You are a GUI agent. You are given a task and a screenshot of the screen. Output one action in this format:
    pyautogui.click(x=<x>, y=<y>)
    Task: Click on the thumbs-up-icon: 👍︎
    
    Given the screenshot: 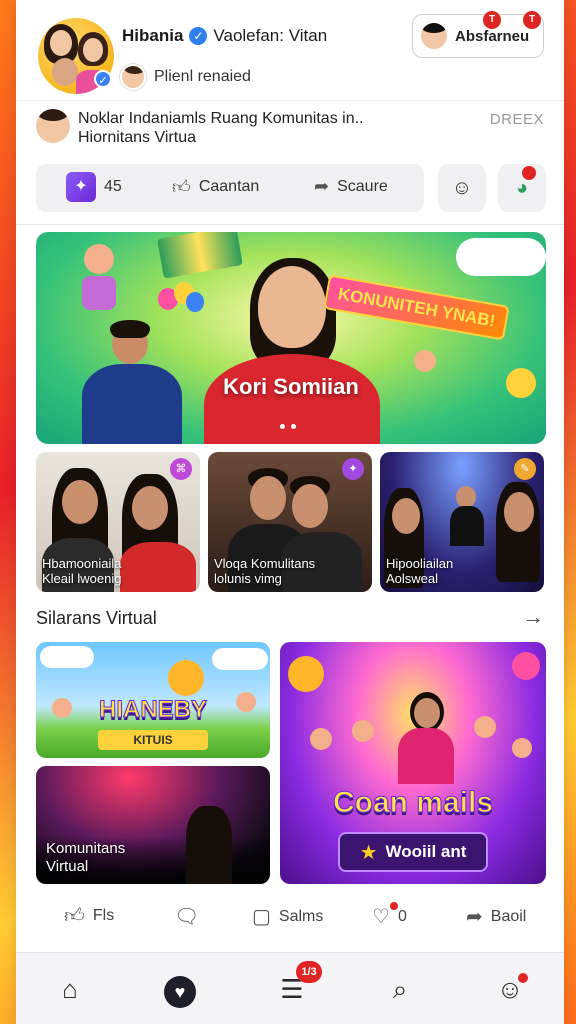 What is the action you would take?
    pyautogui.click(x=181, y=187)
    